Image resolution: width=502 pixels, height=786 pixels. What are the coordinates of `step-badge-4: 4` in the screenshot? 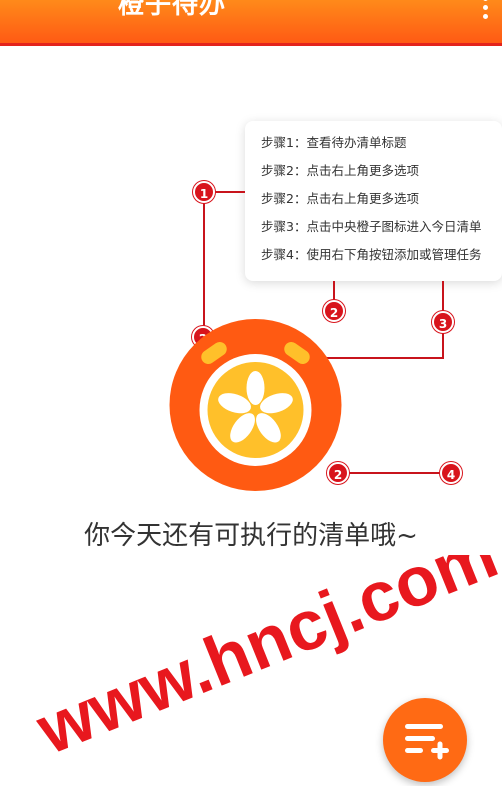 It's located at (451, 473).